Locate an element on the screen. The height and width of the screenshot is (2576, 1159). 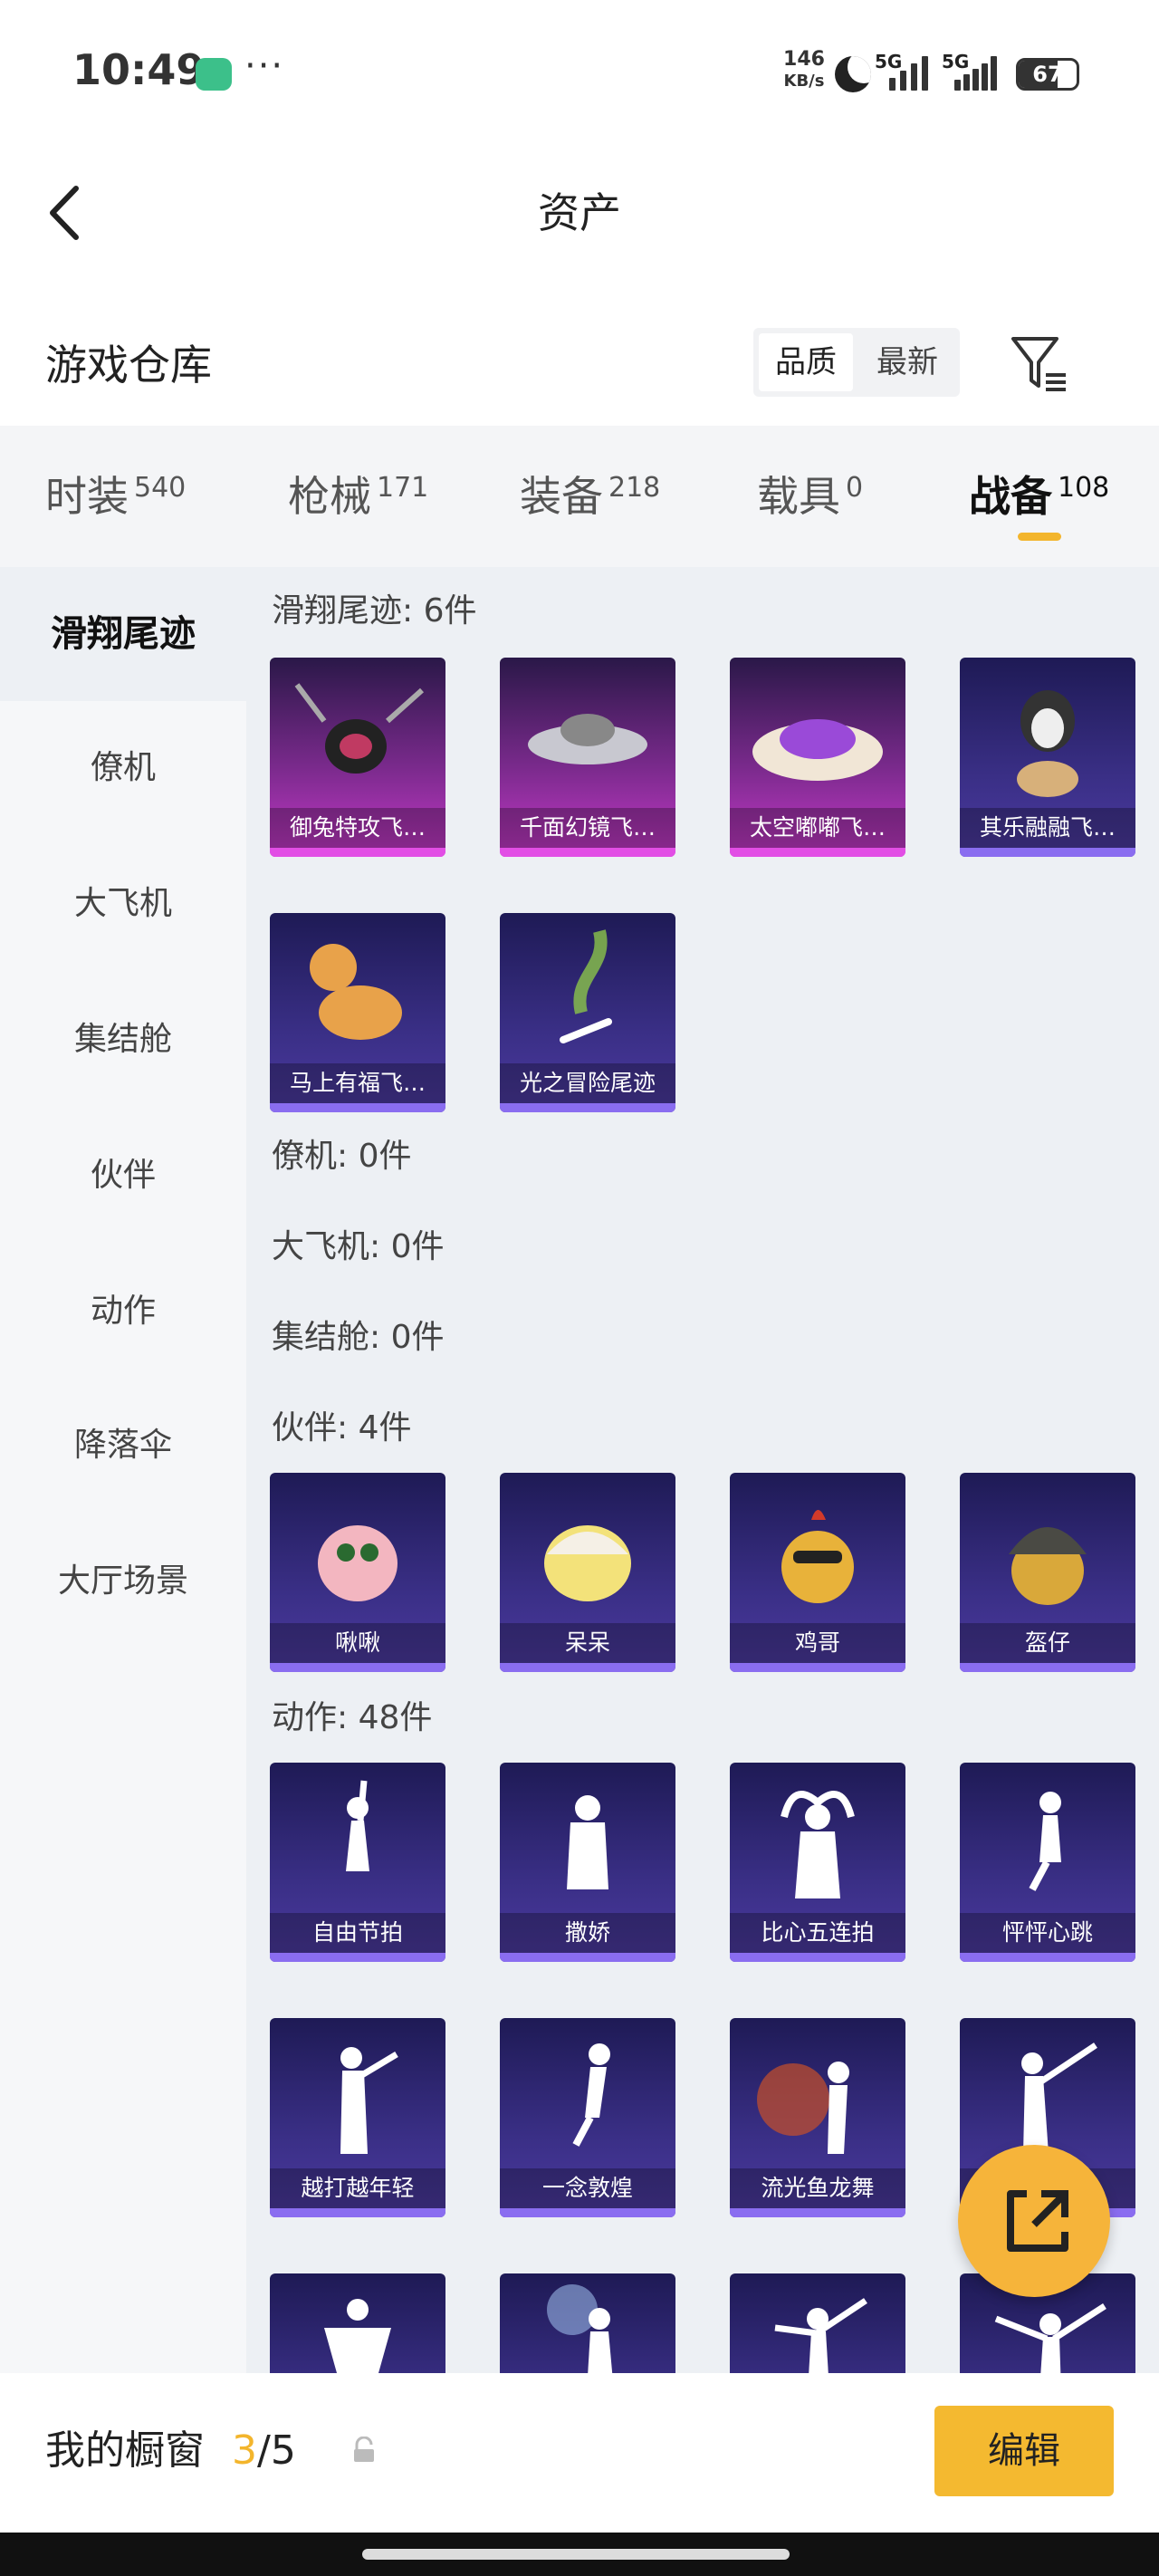
space-glider-icon is located at coordinates (817, 750).